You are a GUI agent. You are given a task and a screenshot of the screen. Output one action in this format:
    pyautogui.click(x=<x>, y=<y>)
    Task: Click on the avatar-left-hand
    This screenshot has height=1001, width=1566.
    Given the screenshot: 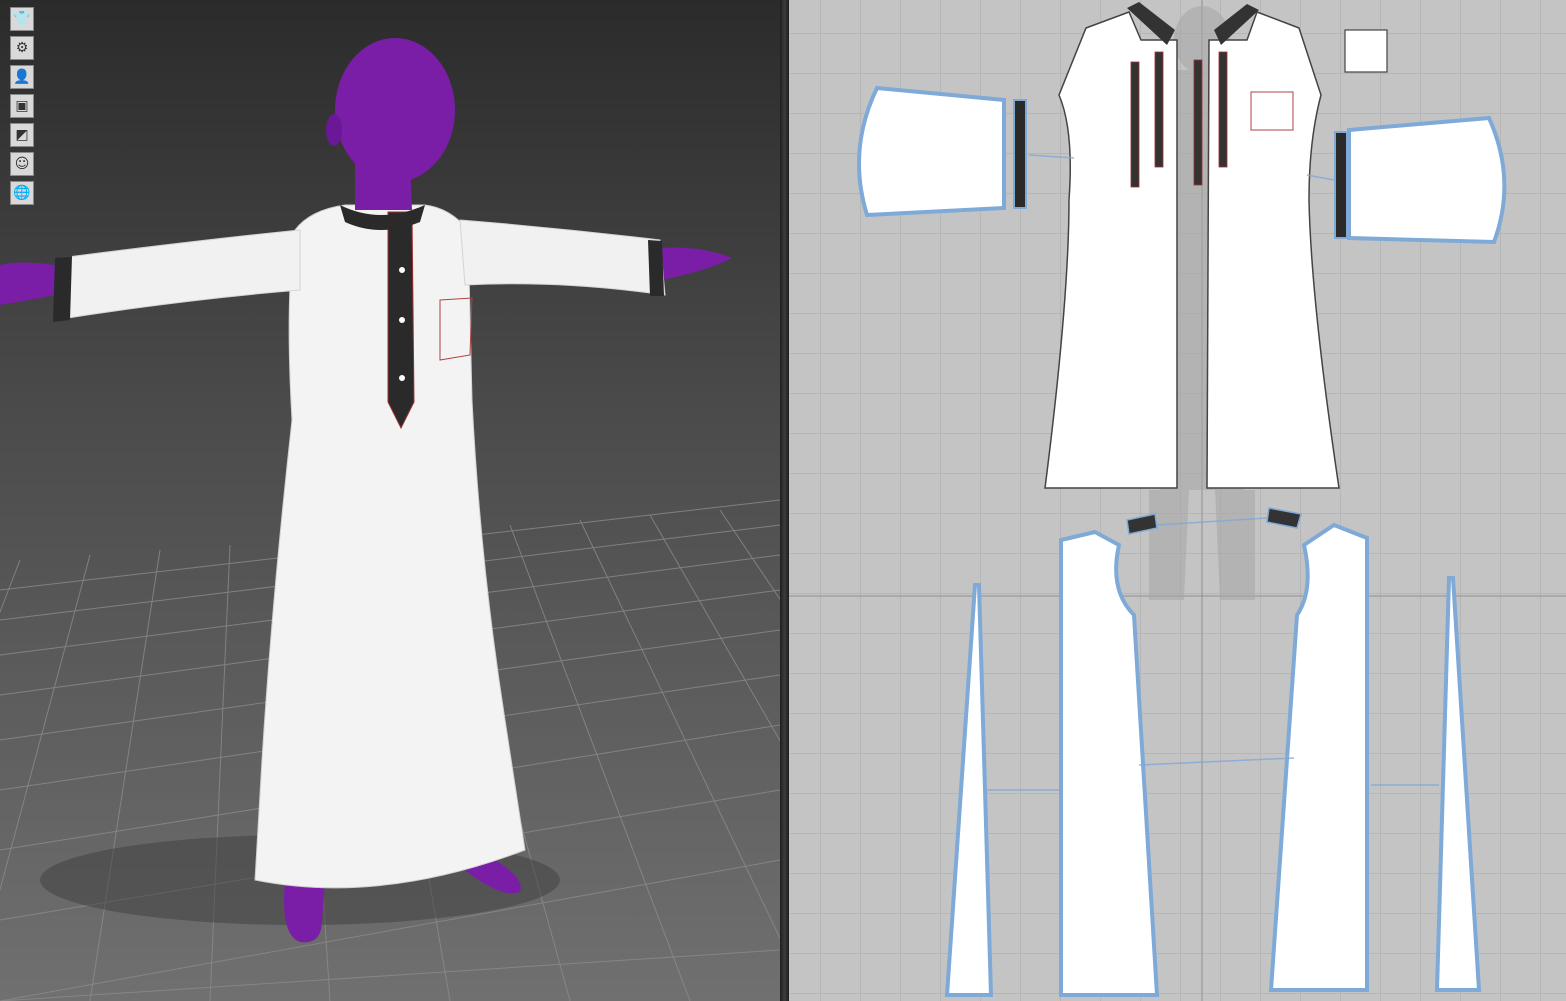 What is the action you would take?
    pyautogui.click(x=27, y=283)
    